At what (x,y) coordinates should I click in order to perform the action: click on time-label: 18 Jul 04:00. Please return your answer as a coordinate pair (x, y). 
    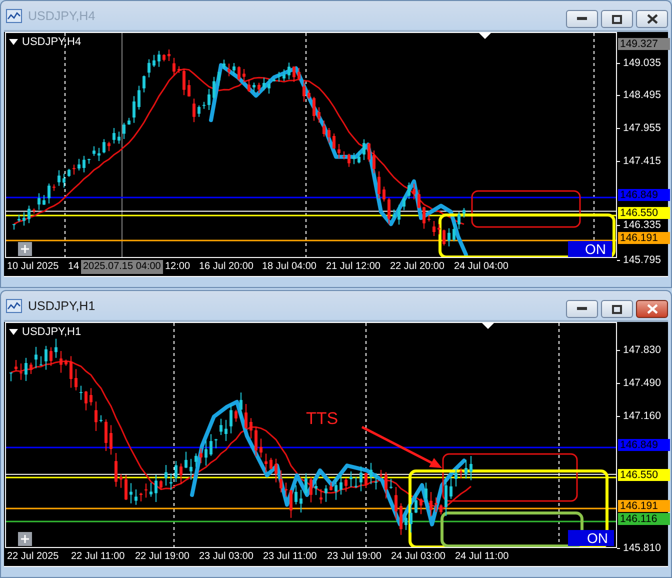
    Looking at the image, I should click on (289, 267).